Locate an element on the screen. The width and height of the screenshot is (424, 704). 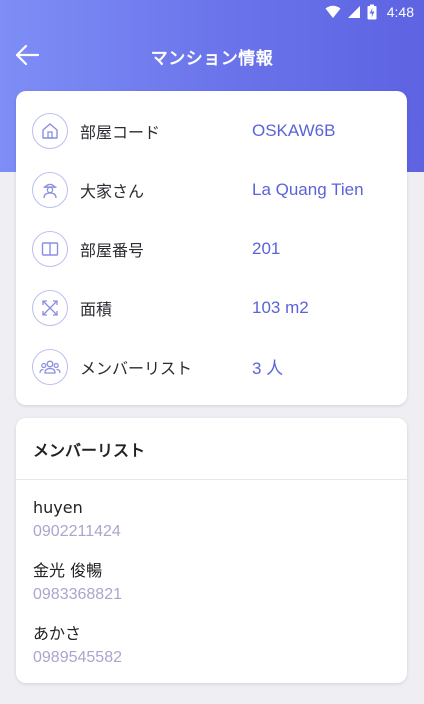
info-row-landlord: 大家さん La Quang Tien is located at coordinates (211, 189).